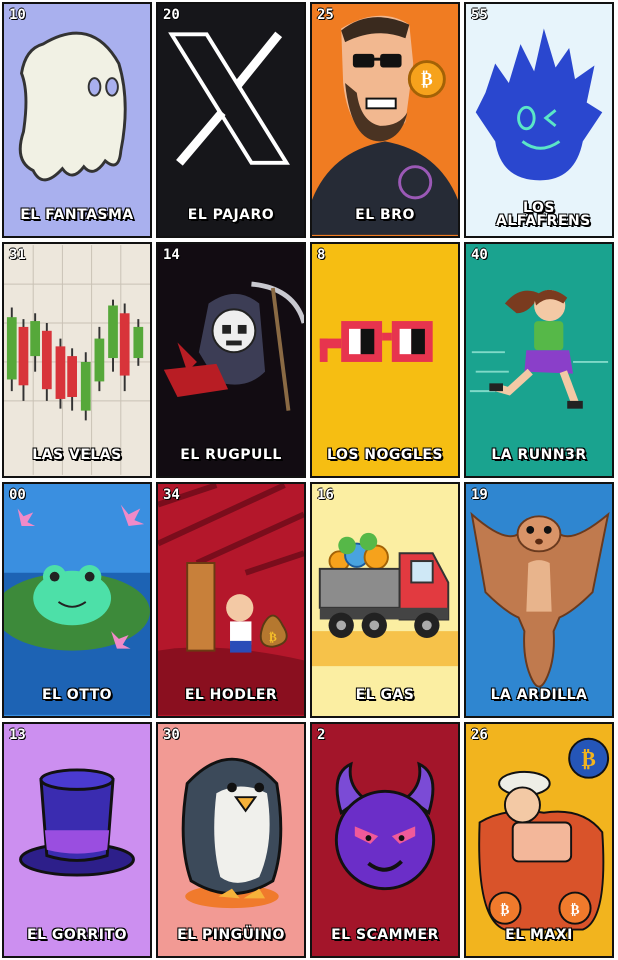 The width and height of the screenshot is (618, 960). Describe the element at coordinates (231, 455) in the screenshot. I see `card-name: EL RUGPULL` at that location.